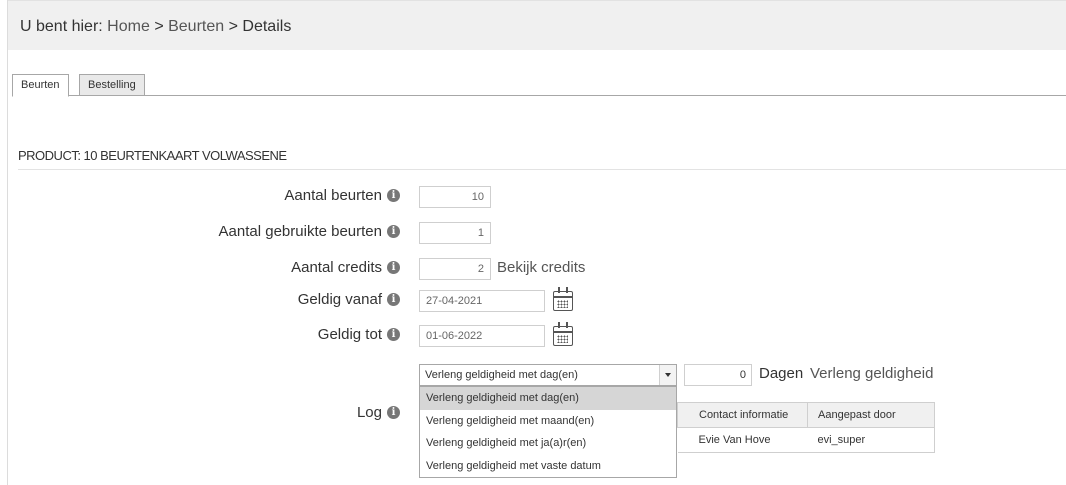 The image size is (1066, 485). Describe the element at coordinates (742, 415) in the screenshot. I see `column-header: Contact informatie` at that location.